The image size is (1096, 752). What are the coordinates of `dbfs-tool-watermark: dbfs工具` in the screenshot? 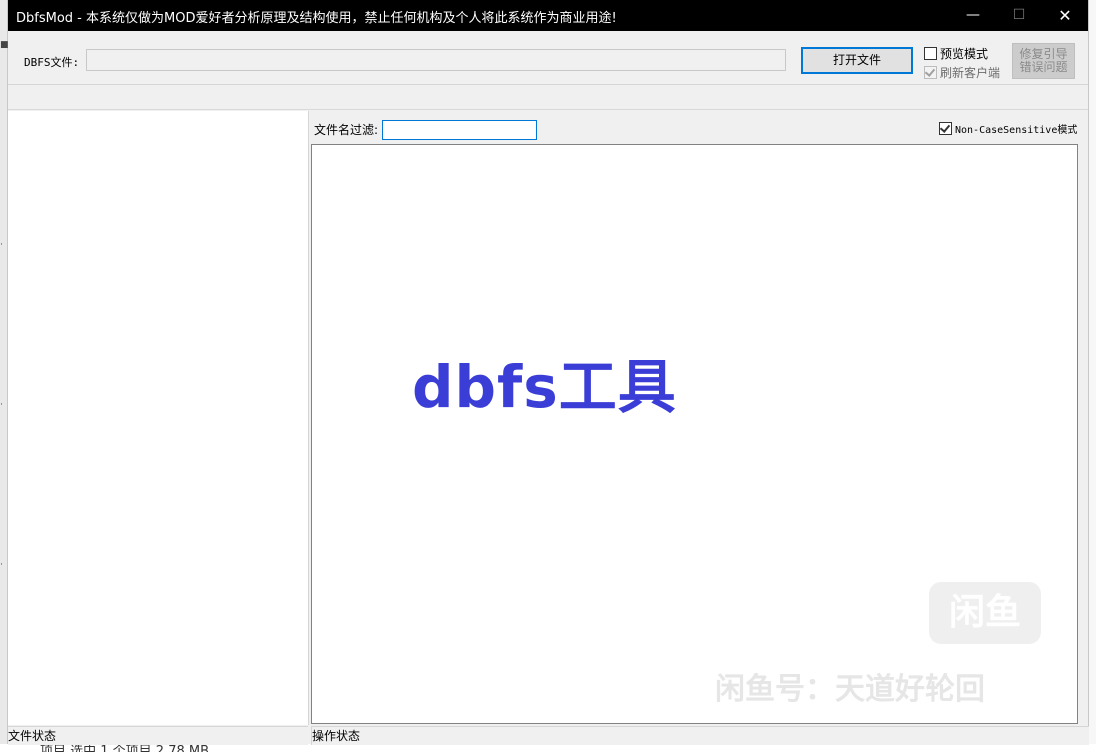 It's located at (544, 387).